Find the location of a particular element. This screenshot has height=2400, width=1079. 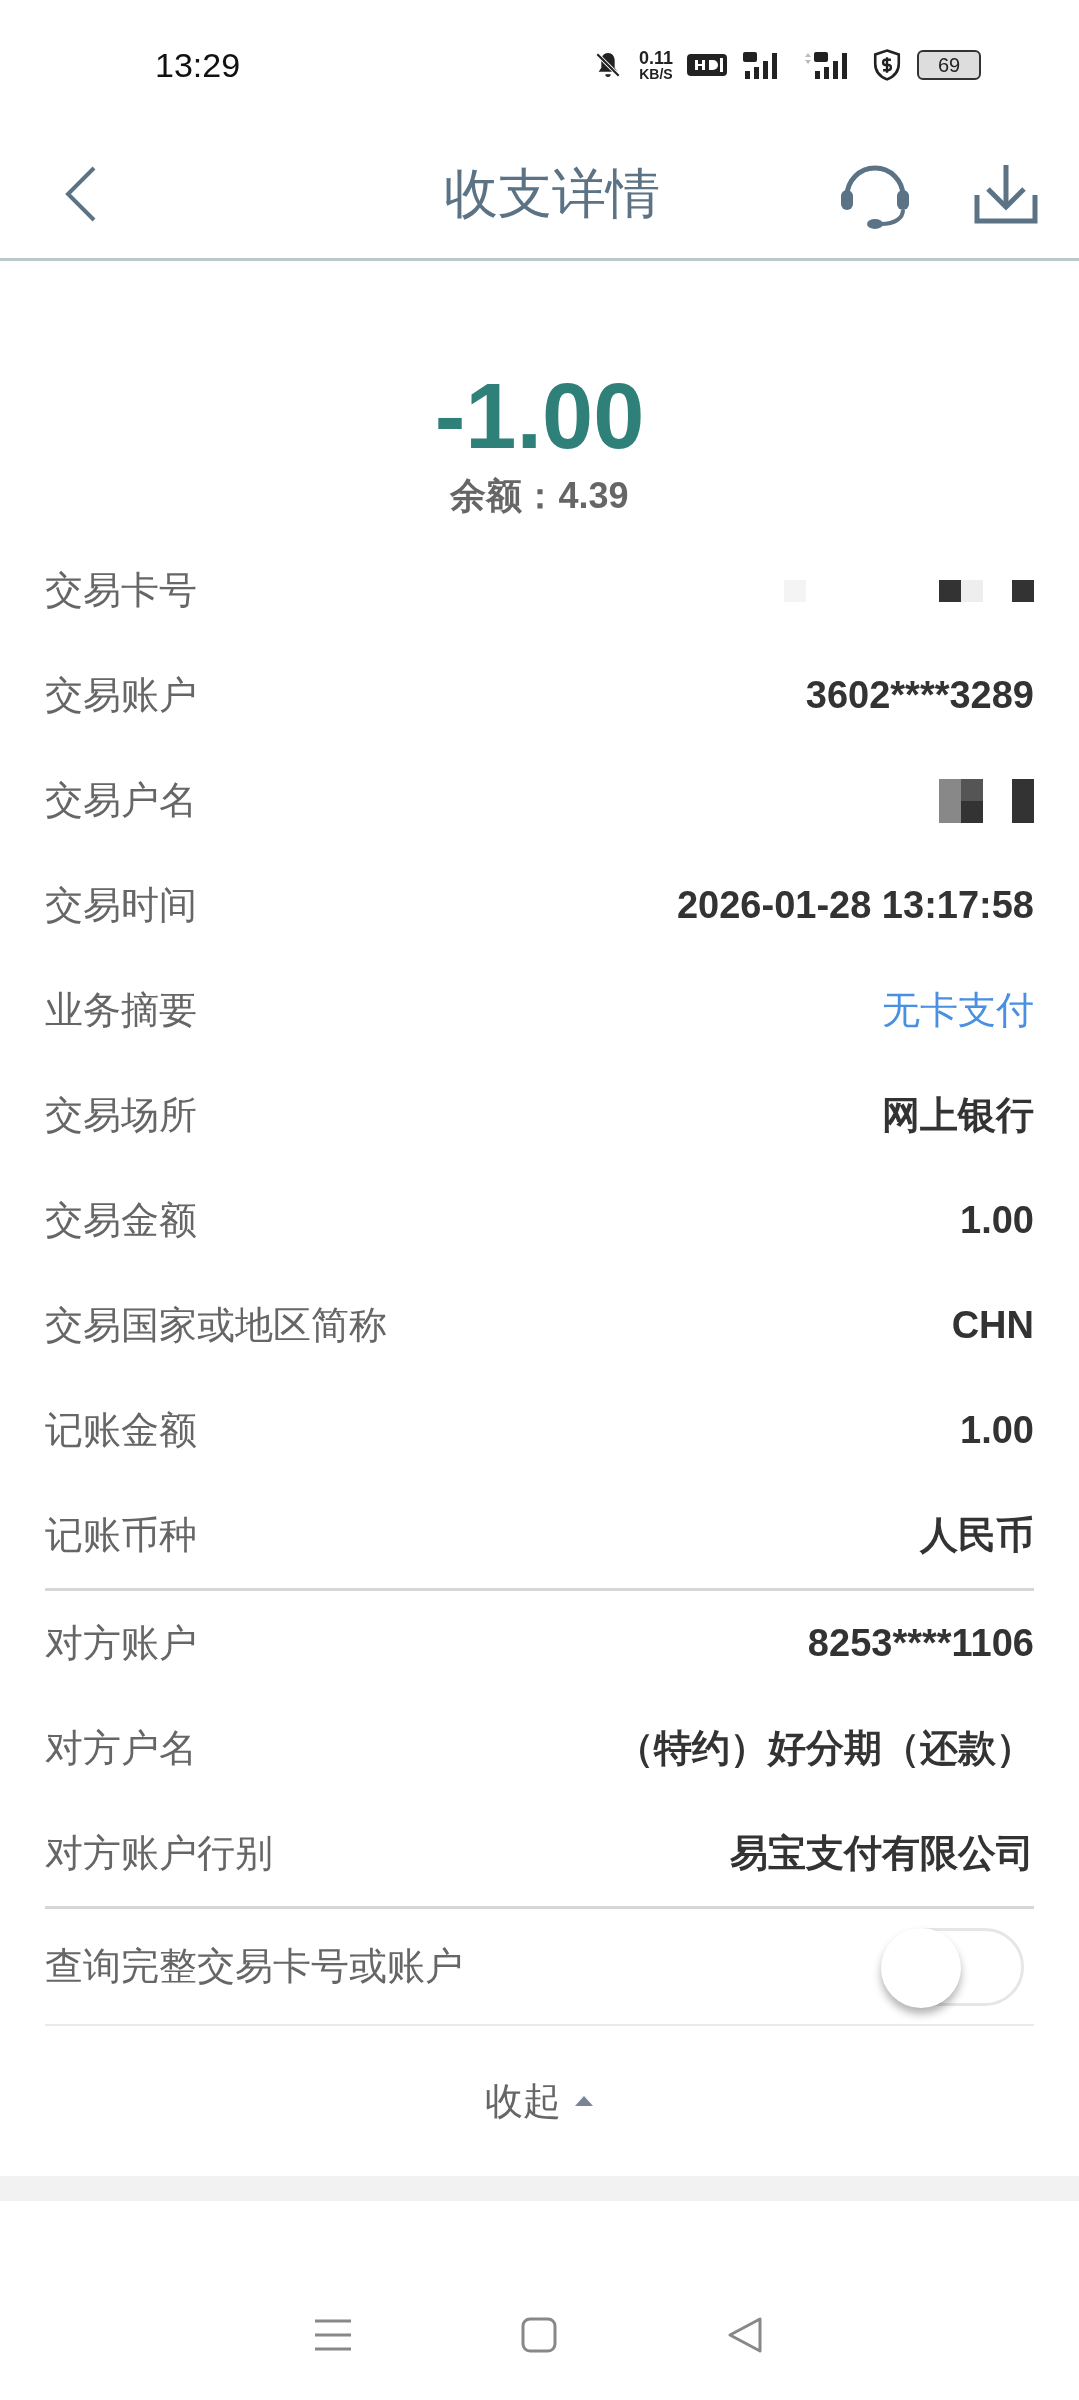

field-label: 交易户名 is located at coordinates (121, 800).